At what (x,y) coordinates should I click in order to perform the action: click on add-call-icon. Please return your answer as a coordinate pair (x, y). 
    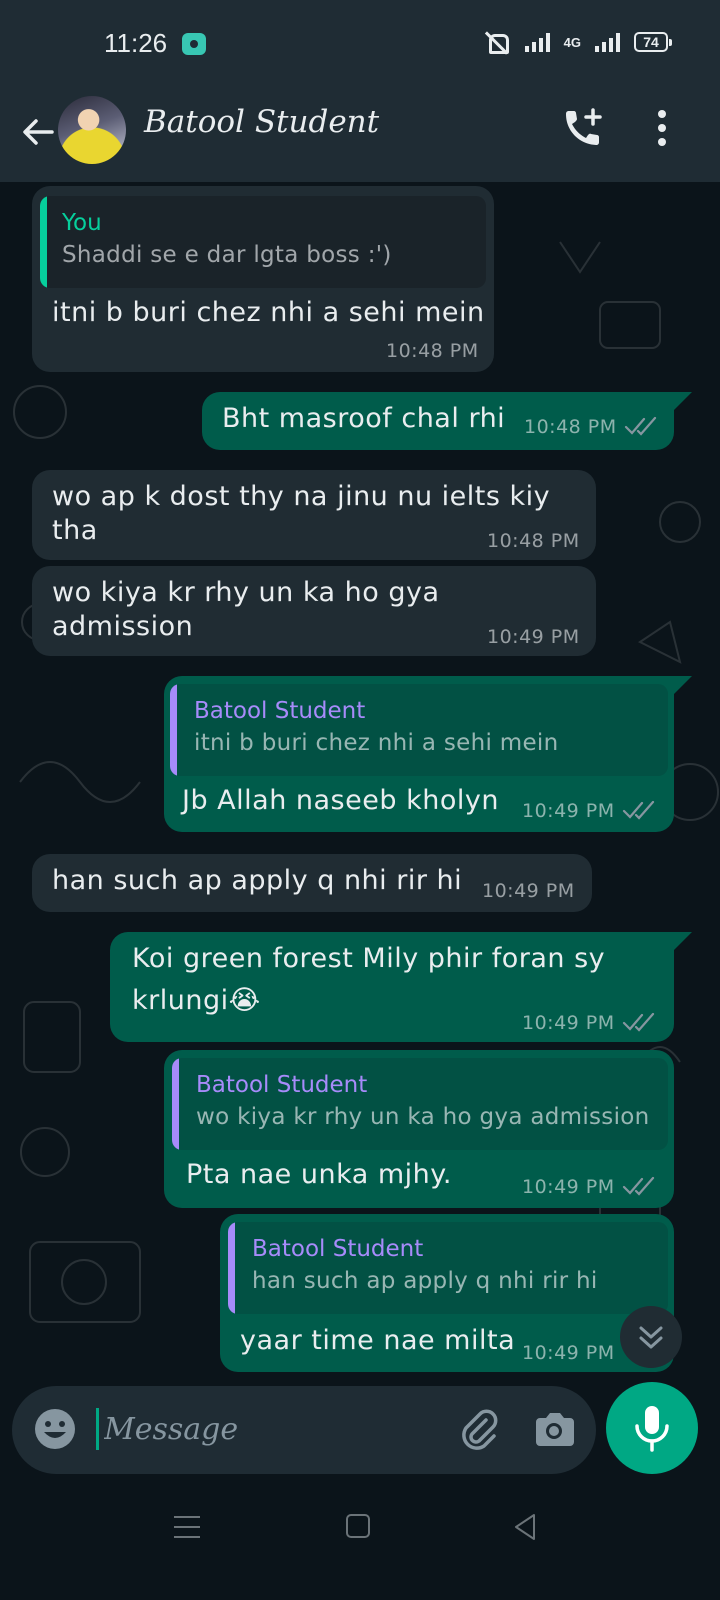
    Looking at the image, I should click on (582, 128).